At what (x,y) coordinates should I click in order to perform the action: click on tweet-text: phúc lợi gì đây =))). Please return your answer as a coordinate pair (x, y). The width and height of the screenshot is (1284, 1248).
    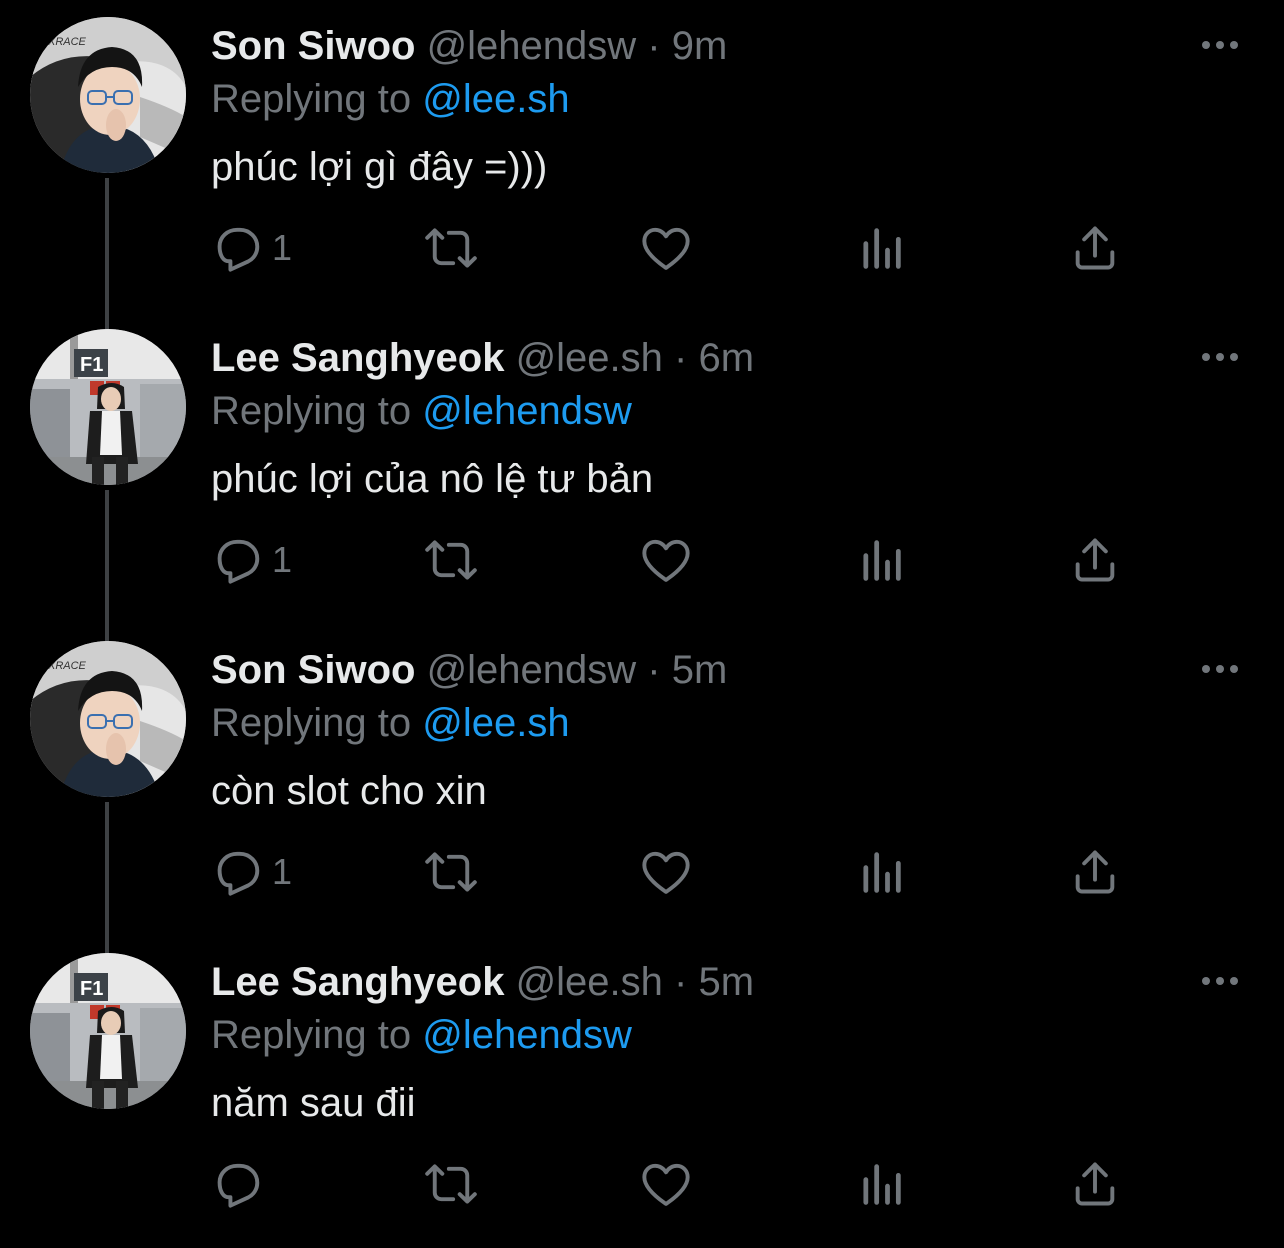
    Looking at the image, I should click on (379, 167).